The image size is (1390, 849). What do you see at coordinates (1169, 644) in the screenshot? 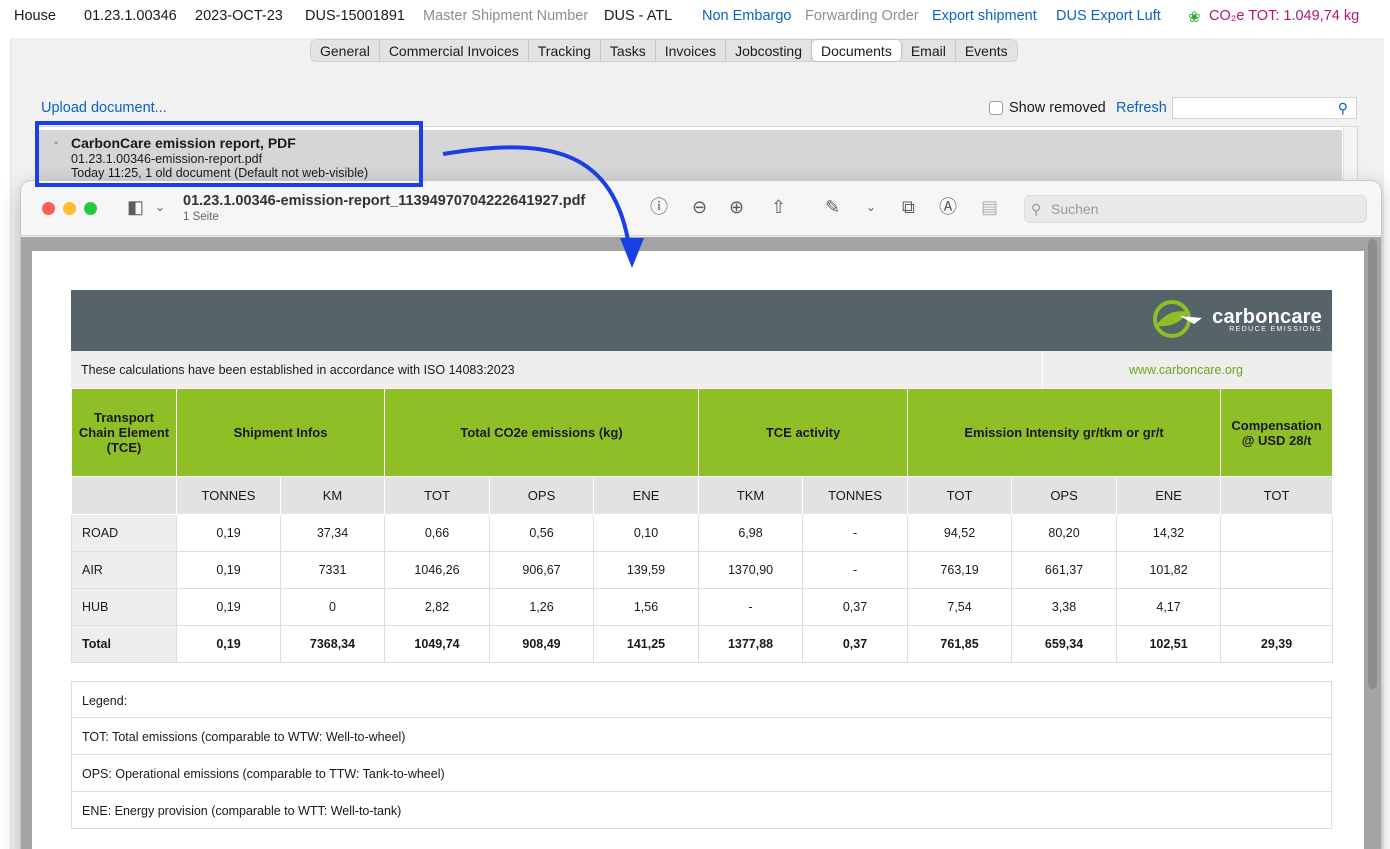
I see `value-cell: 102,51` at bounding box center [1169, 644].